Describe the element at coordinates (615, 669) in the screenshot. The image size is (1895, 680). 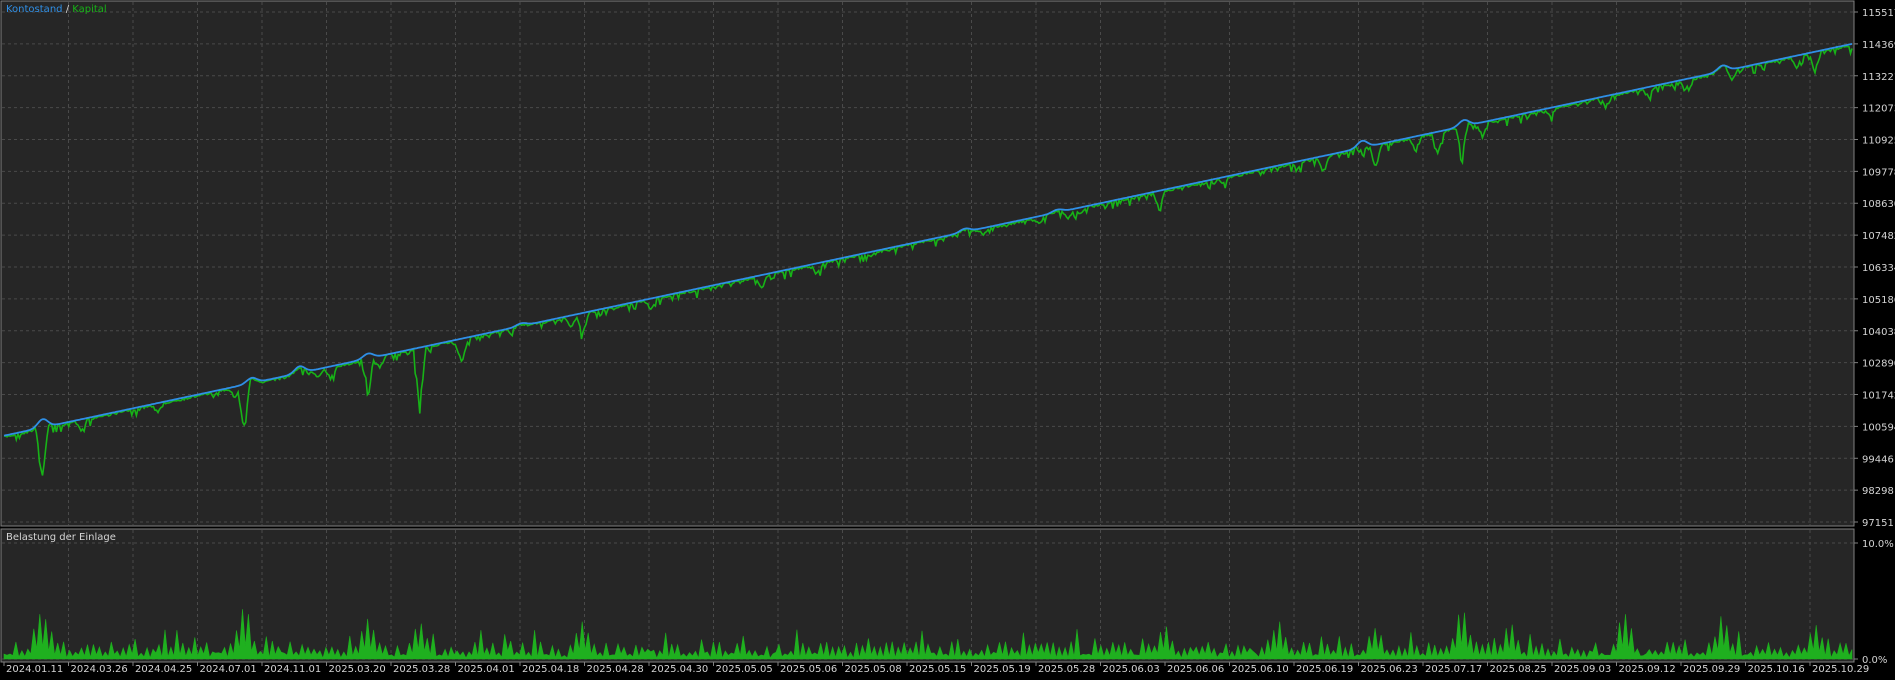
I see `x-tick-label: 2025.04.28` at that location.